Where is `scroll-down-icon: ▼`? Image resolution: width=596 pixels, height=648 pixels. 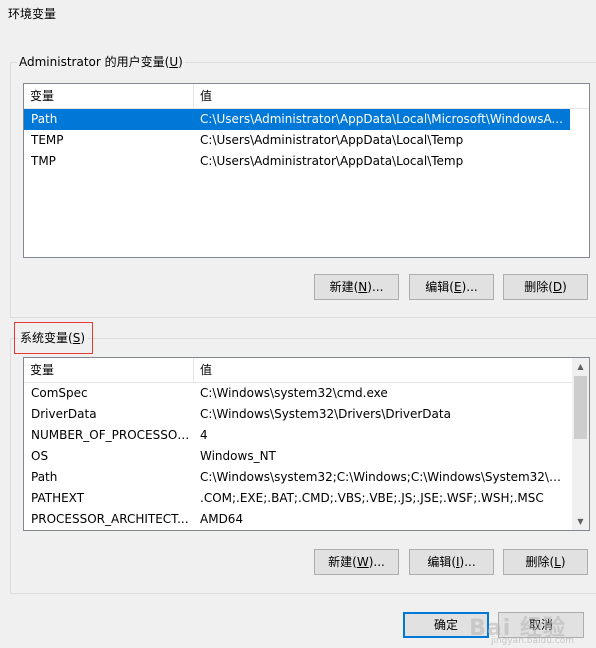 scroll-down-icon: ▼ is located at coordinates (580, 521).